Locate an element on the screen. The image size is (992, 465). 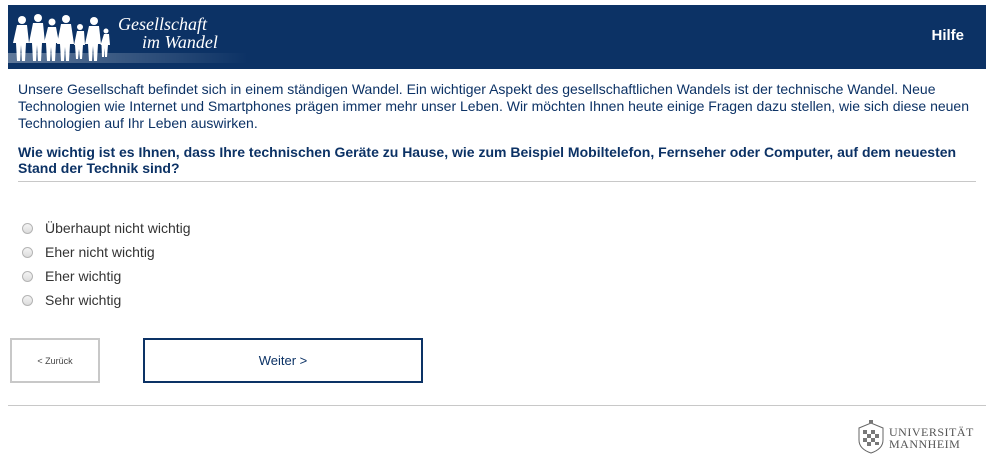
university-name-line-2: MANNHEIM is located at coordinates (925, 444).